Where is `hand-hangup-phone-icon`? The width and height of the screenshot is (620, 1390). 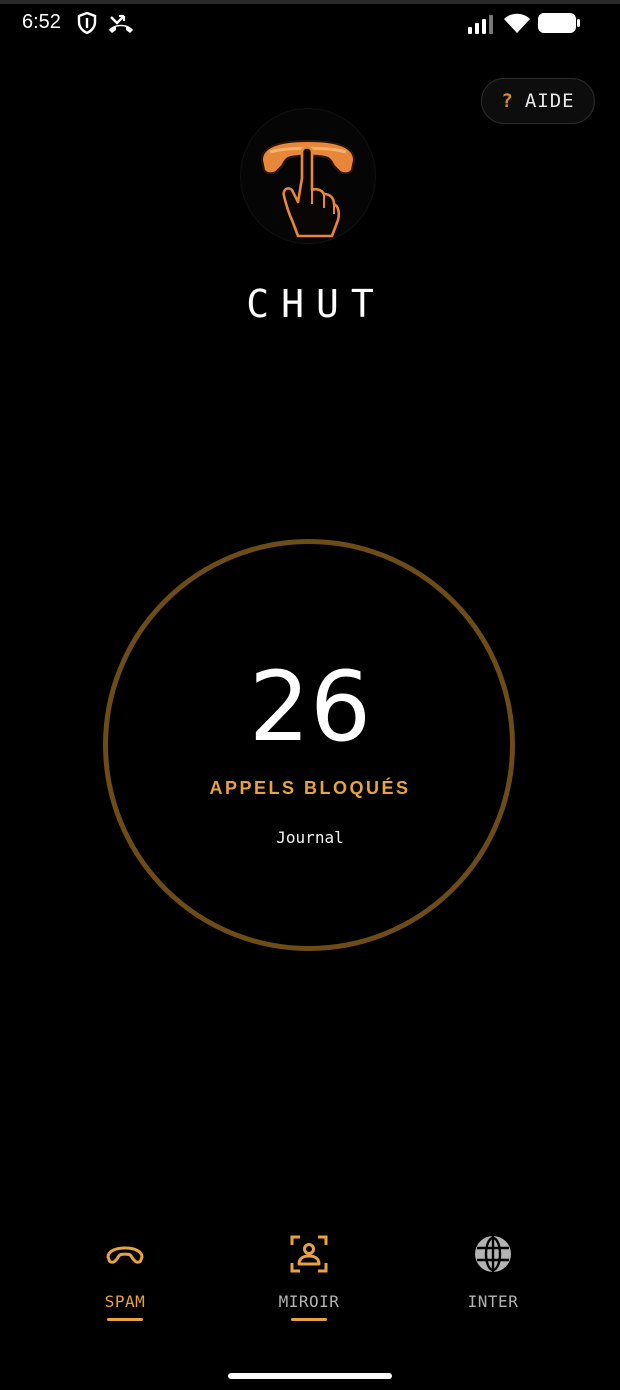
hand-hangup-phone-icon is located at coordinates (308, 188).